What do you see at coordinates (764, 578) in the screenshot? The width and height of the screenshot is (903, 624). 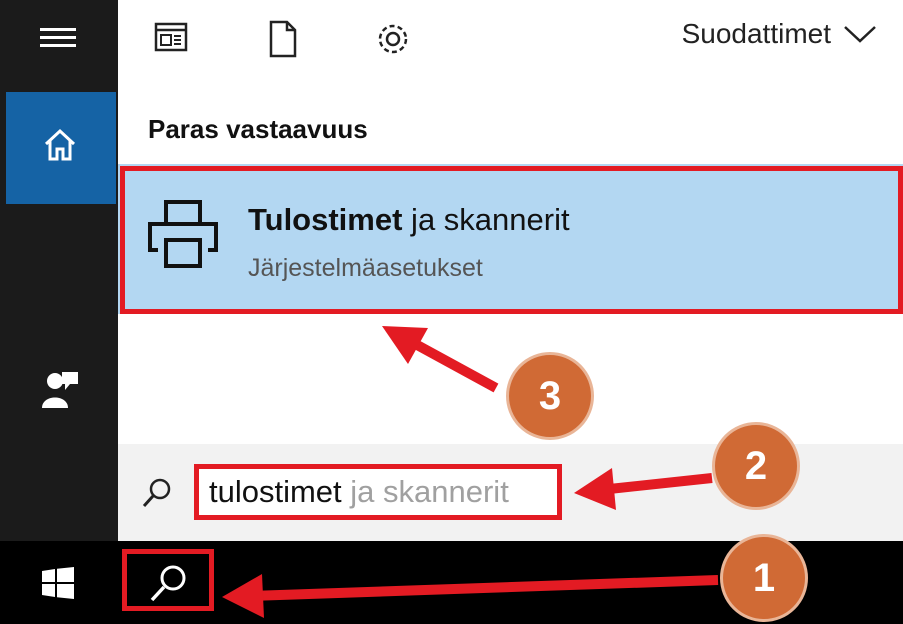 I see `step-badge-1: 1` at bounding box center [764, 578].